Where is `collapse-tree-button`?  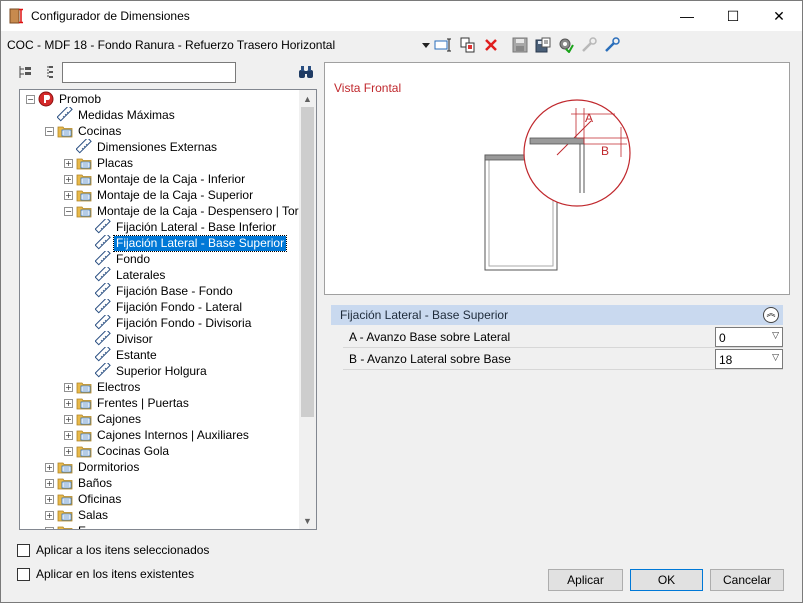 collapse-tree-button is located at coordinates (51, 73).